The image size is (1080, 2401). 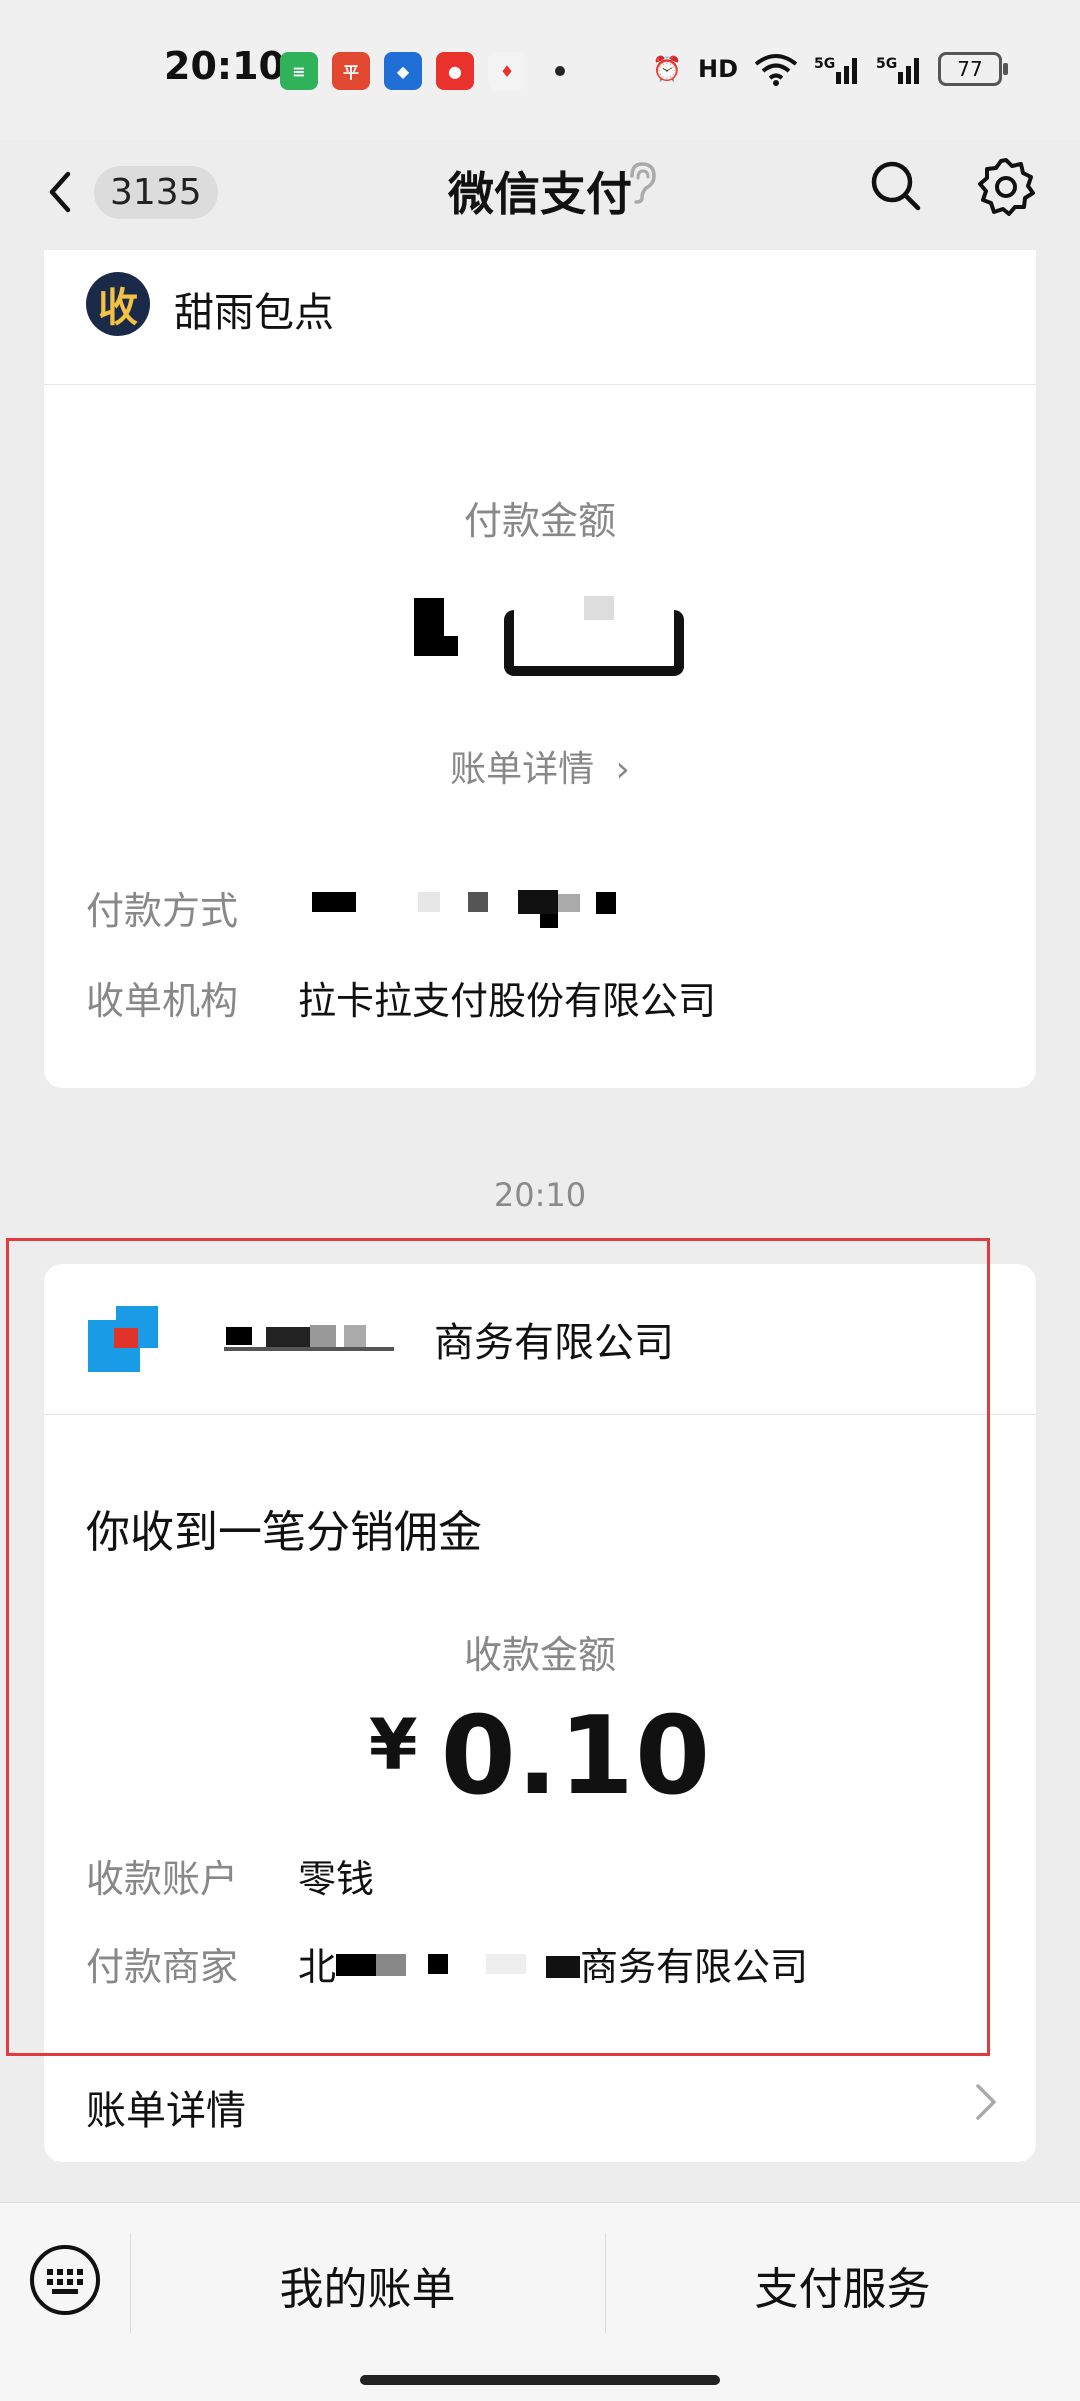 I want to click on signal-5g-icon-2: 5G, so click(x=897, y=70).